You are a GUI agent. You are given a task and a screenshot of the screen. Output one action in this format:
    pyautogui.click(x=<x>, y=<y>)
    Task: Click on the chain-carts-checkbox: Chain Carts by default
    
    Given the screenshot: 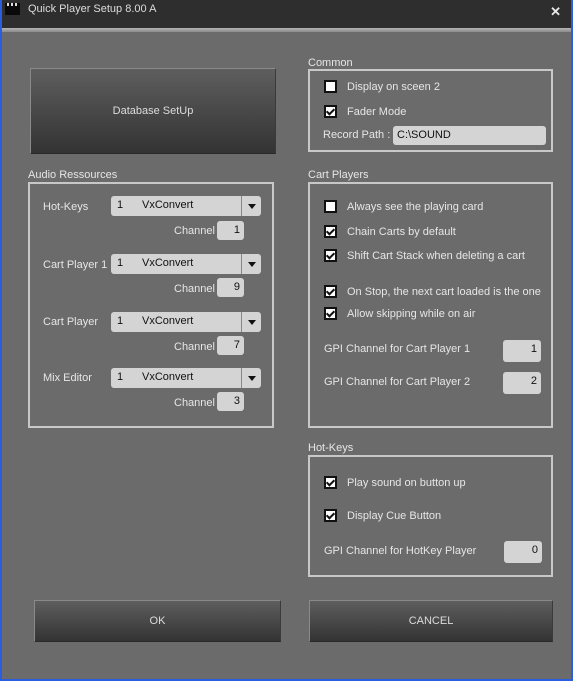 What is the action you would take?
    pyautogui.click(x=390, y=231)
    